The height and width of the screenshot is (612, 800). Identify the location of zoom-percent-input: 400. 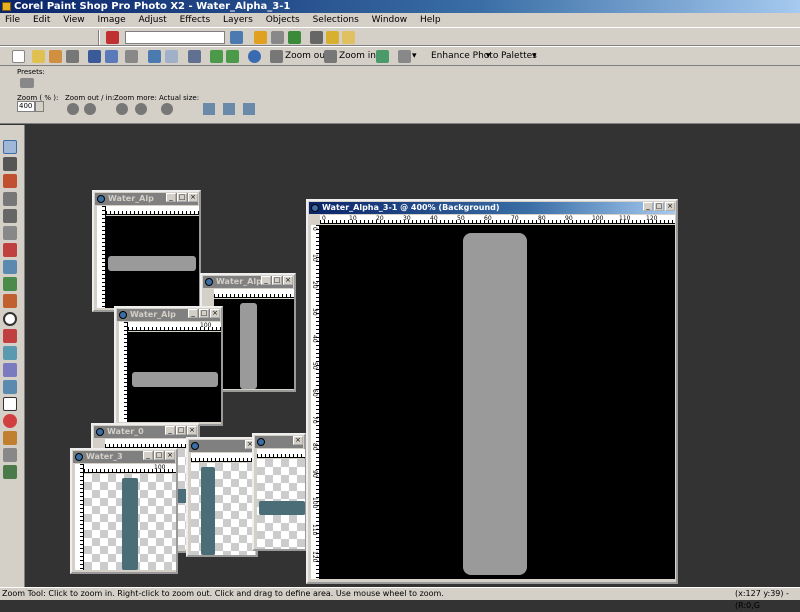
(26, 106).